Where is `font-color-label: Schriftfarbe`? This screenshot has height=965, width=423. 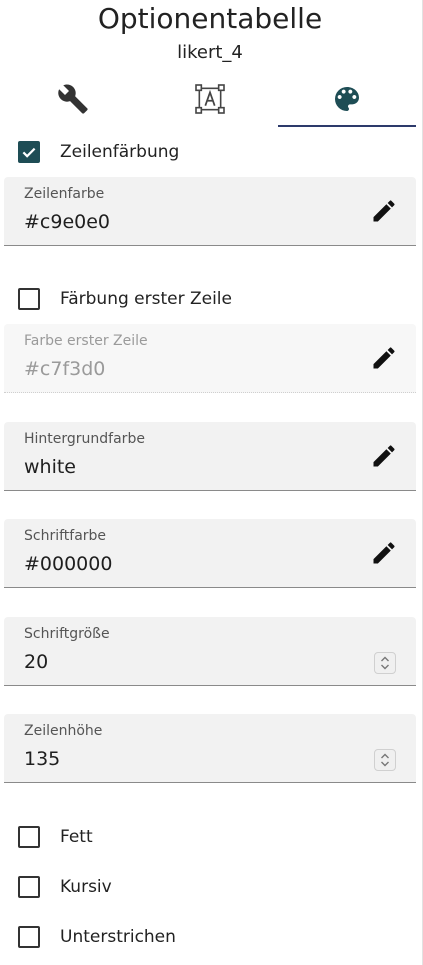
font-color-label: Schriftfarbe is located at coordinates (65, 536).